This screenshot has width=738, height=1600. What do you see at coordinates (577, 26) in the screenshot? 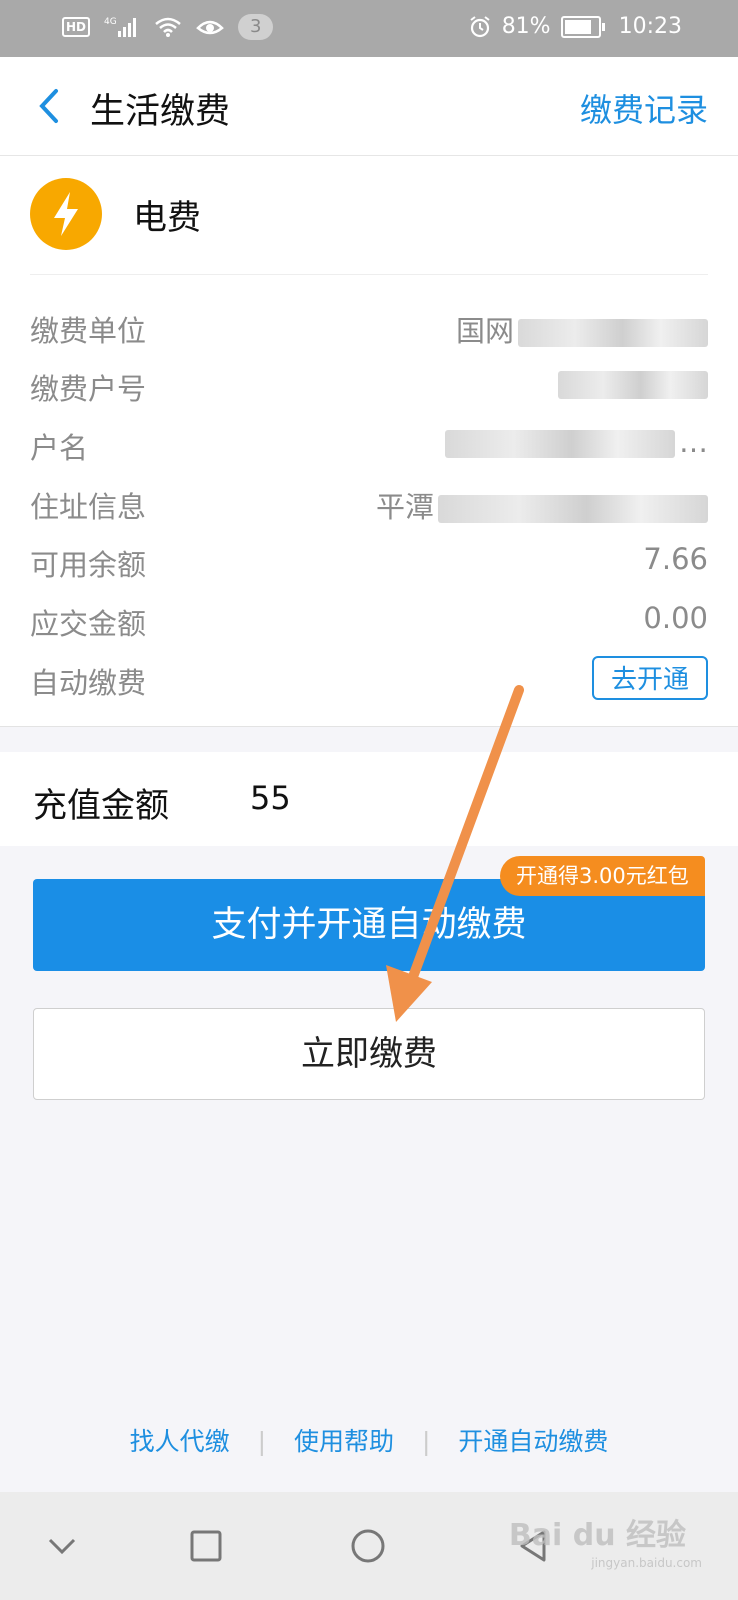
I see `battery-level` at bounding box center [577, 26].